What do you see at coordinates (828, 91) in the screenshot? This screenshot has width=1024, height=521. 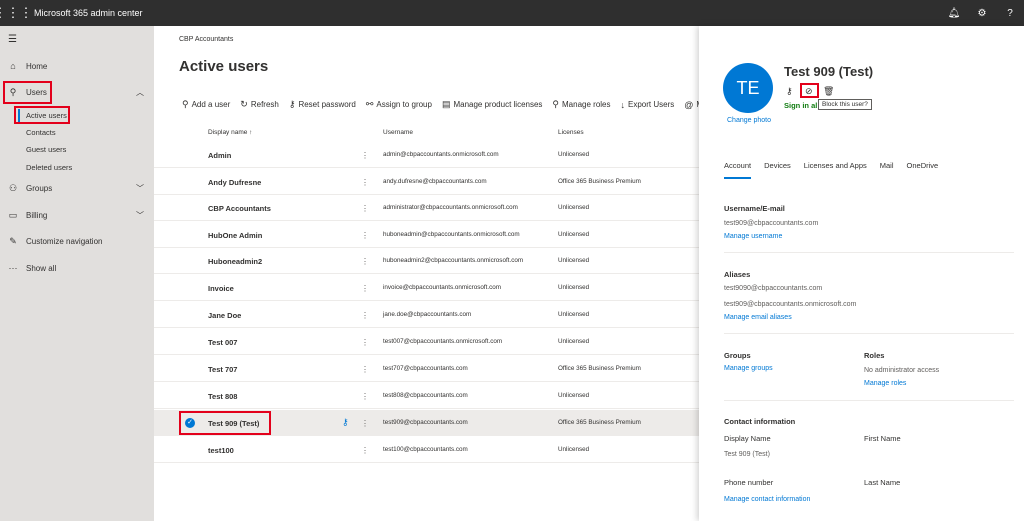 I see `delete-icon: 🗑︎` at bounding box center [828, 91].